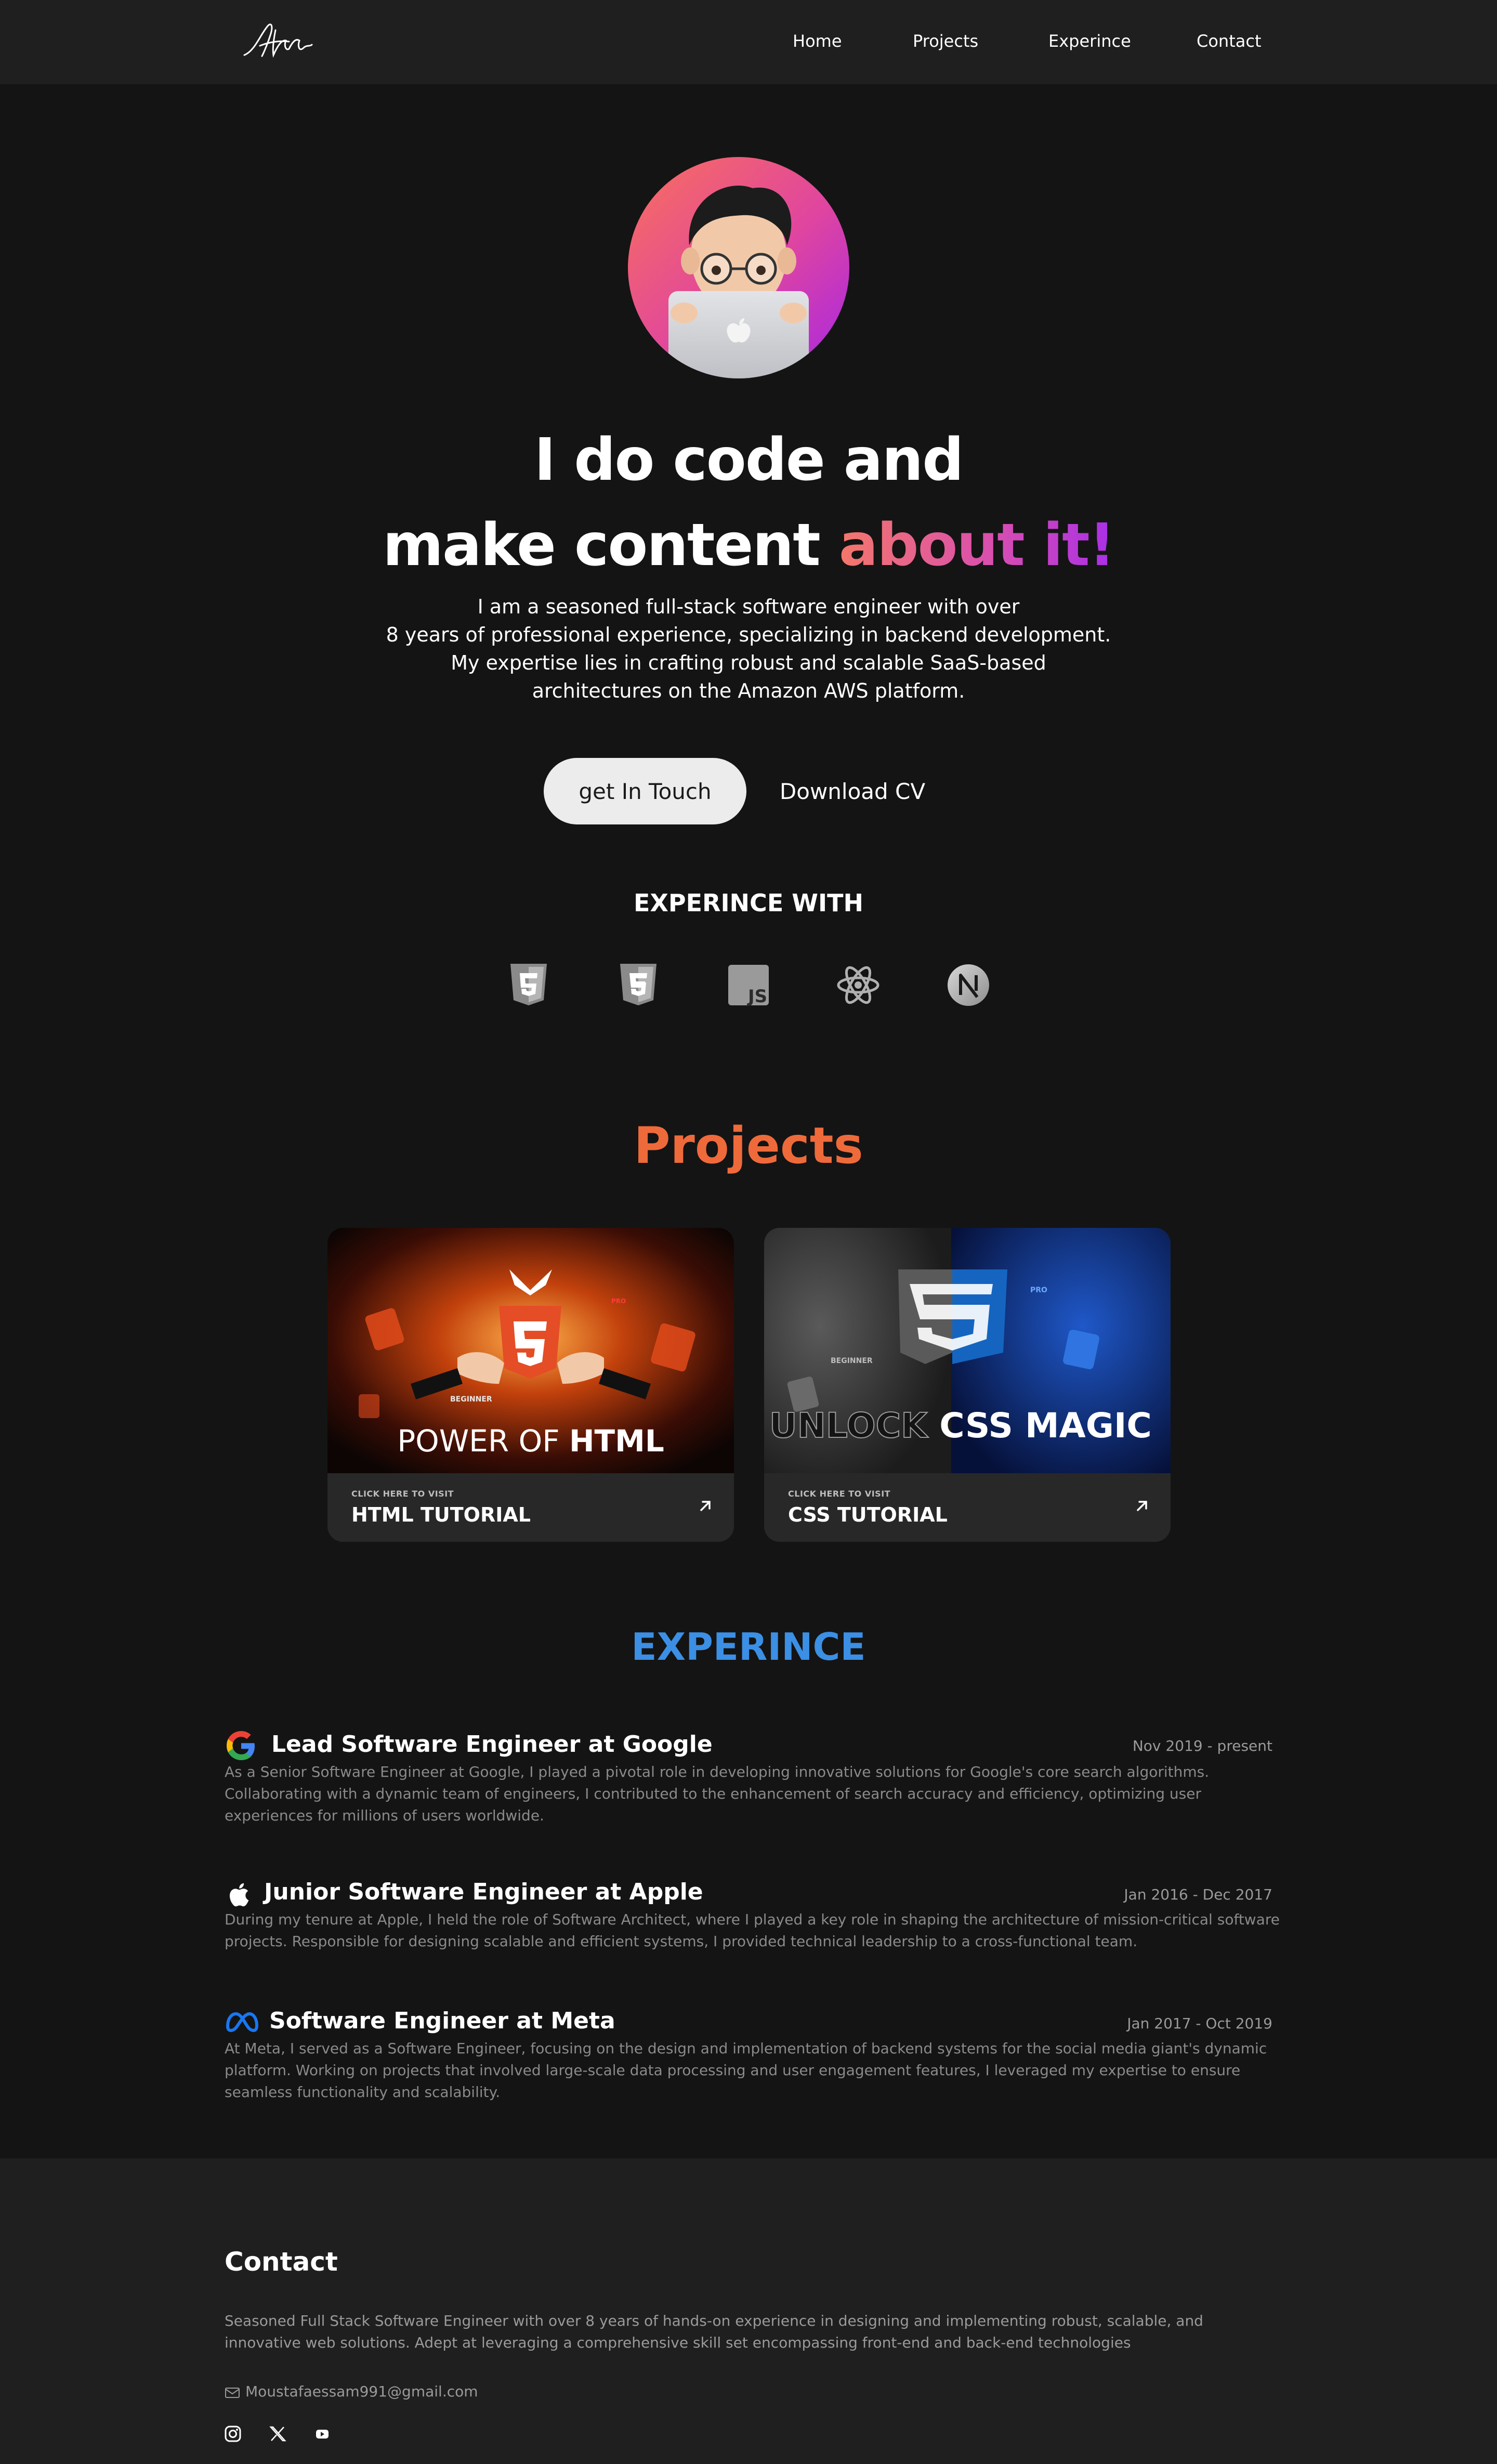 Image resolution: width=1497 pixels, height=2464 pixels. What do you see at coordinates (442, 2021) in the screenshot?
I see `experience-role: Software Engineer at Meta` at bounding box center [442, 2021].